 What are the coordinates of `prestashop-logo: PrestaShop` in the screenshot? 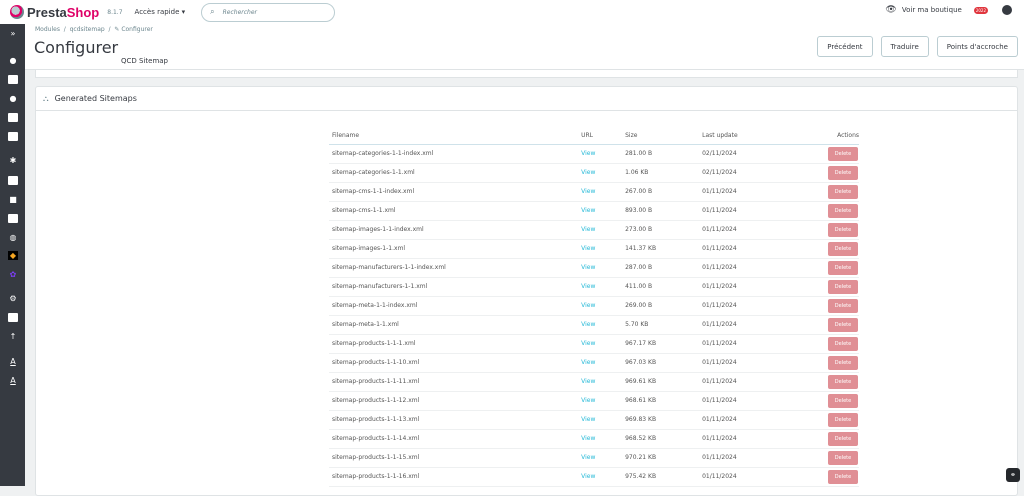 It's located at (54, 12).